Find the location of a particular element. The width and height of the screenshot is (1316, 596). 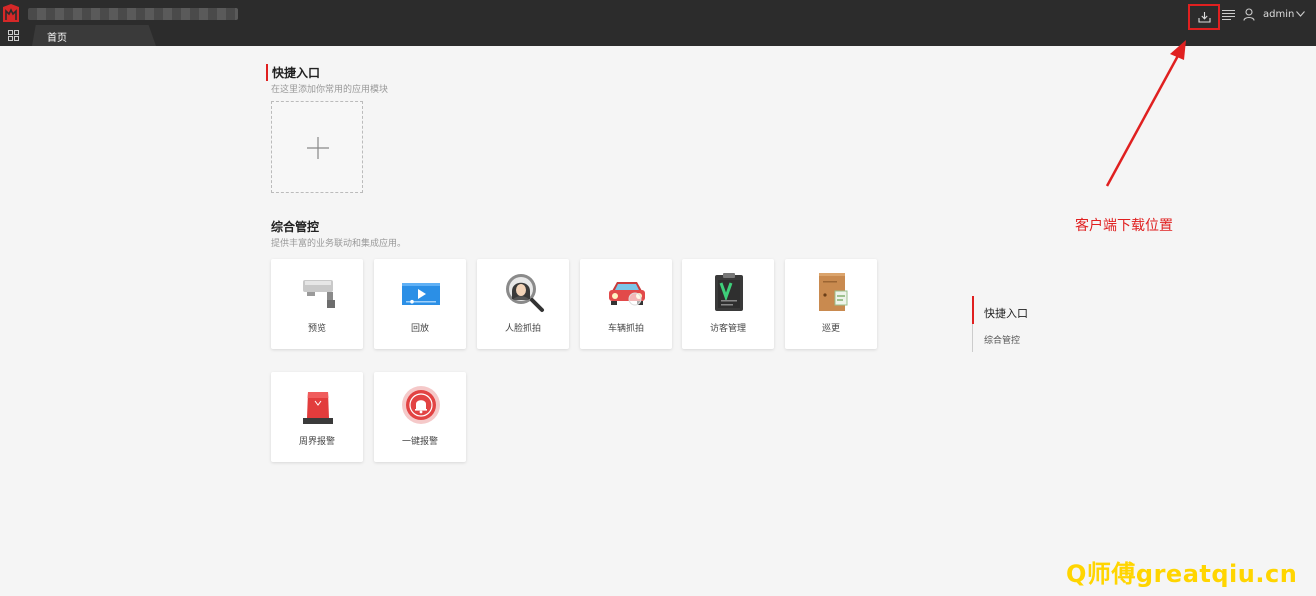

top-bar: 首页 admin is located at coordinates (658, 23).